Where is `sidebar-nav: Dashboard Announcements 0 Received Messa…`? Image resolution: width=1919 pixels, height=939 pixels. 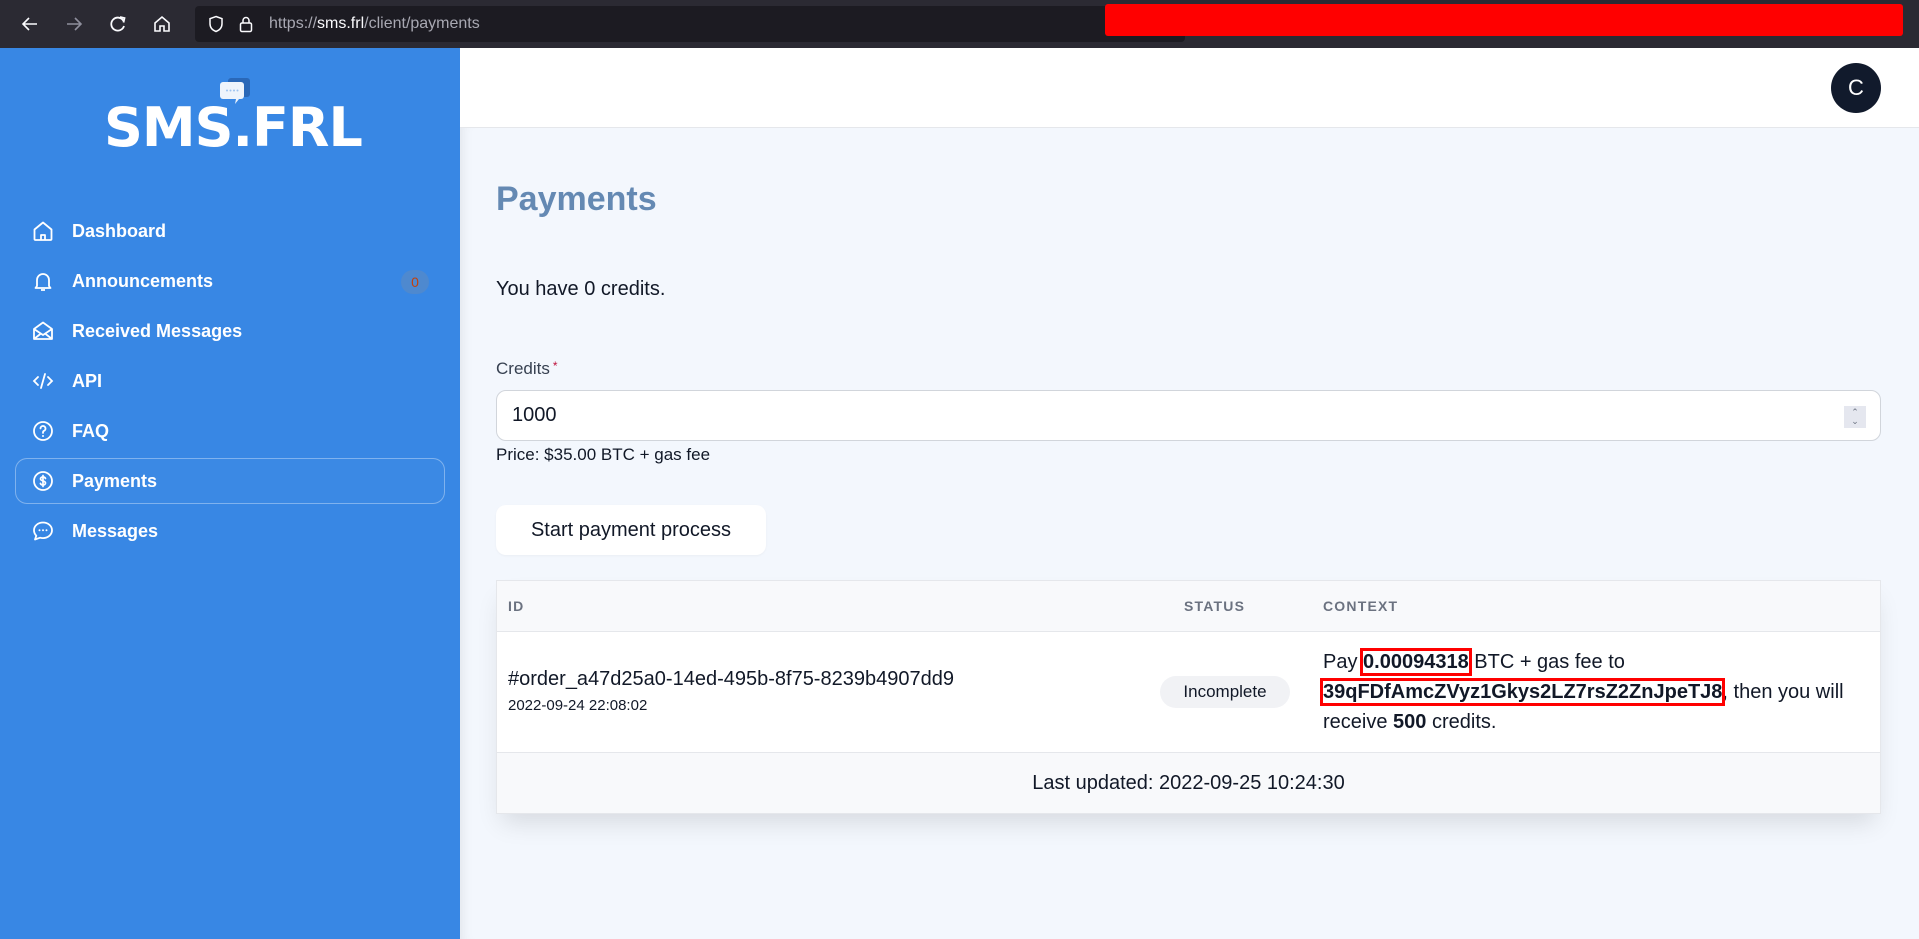 sidebar-nav: Dashboard Announcements 0 Received Messa… is located at coordinates (230, 383).